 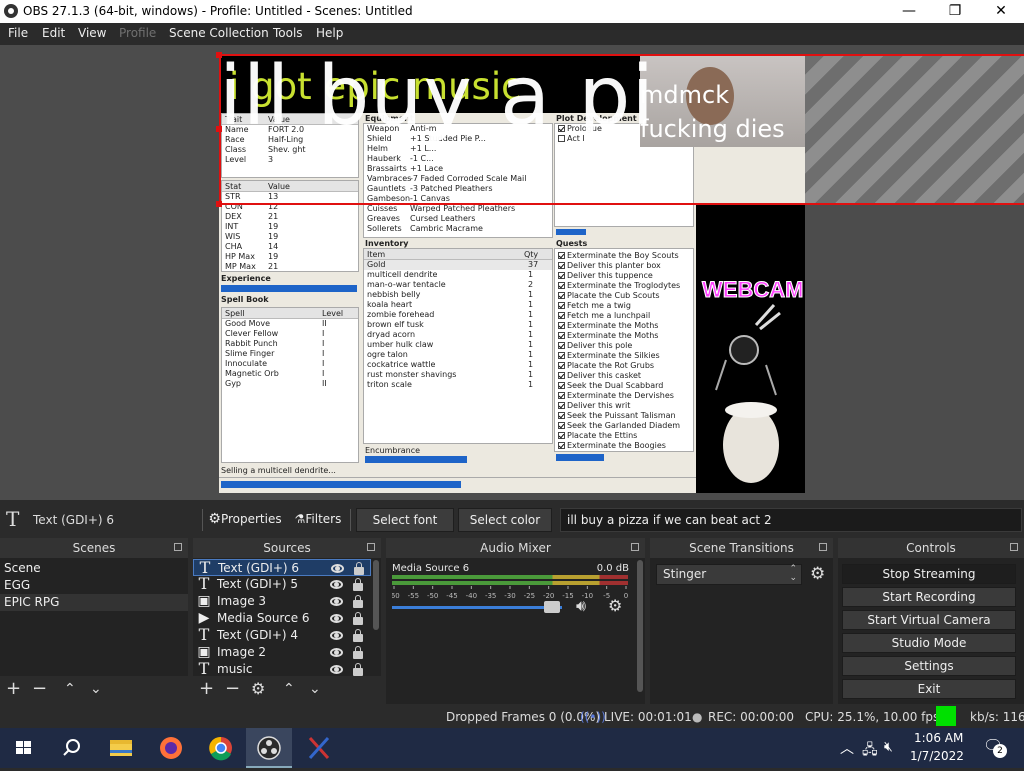 I want to click on filters-button: ⚗Filters, so click(x=318, y=520).